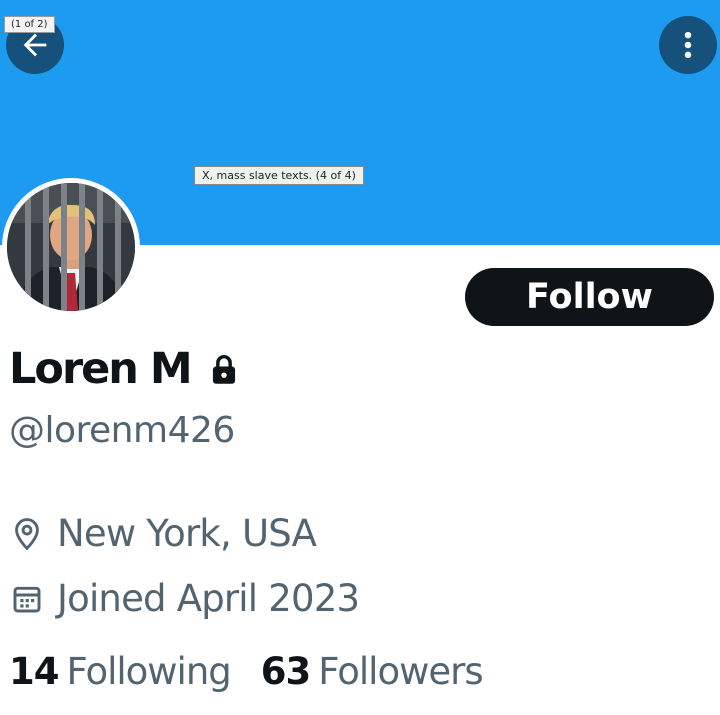  What do you see at coordinates (224, 369) in the screenshot?
I see `lock-icon` at bounding box center [224, 369].